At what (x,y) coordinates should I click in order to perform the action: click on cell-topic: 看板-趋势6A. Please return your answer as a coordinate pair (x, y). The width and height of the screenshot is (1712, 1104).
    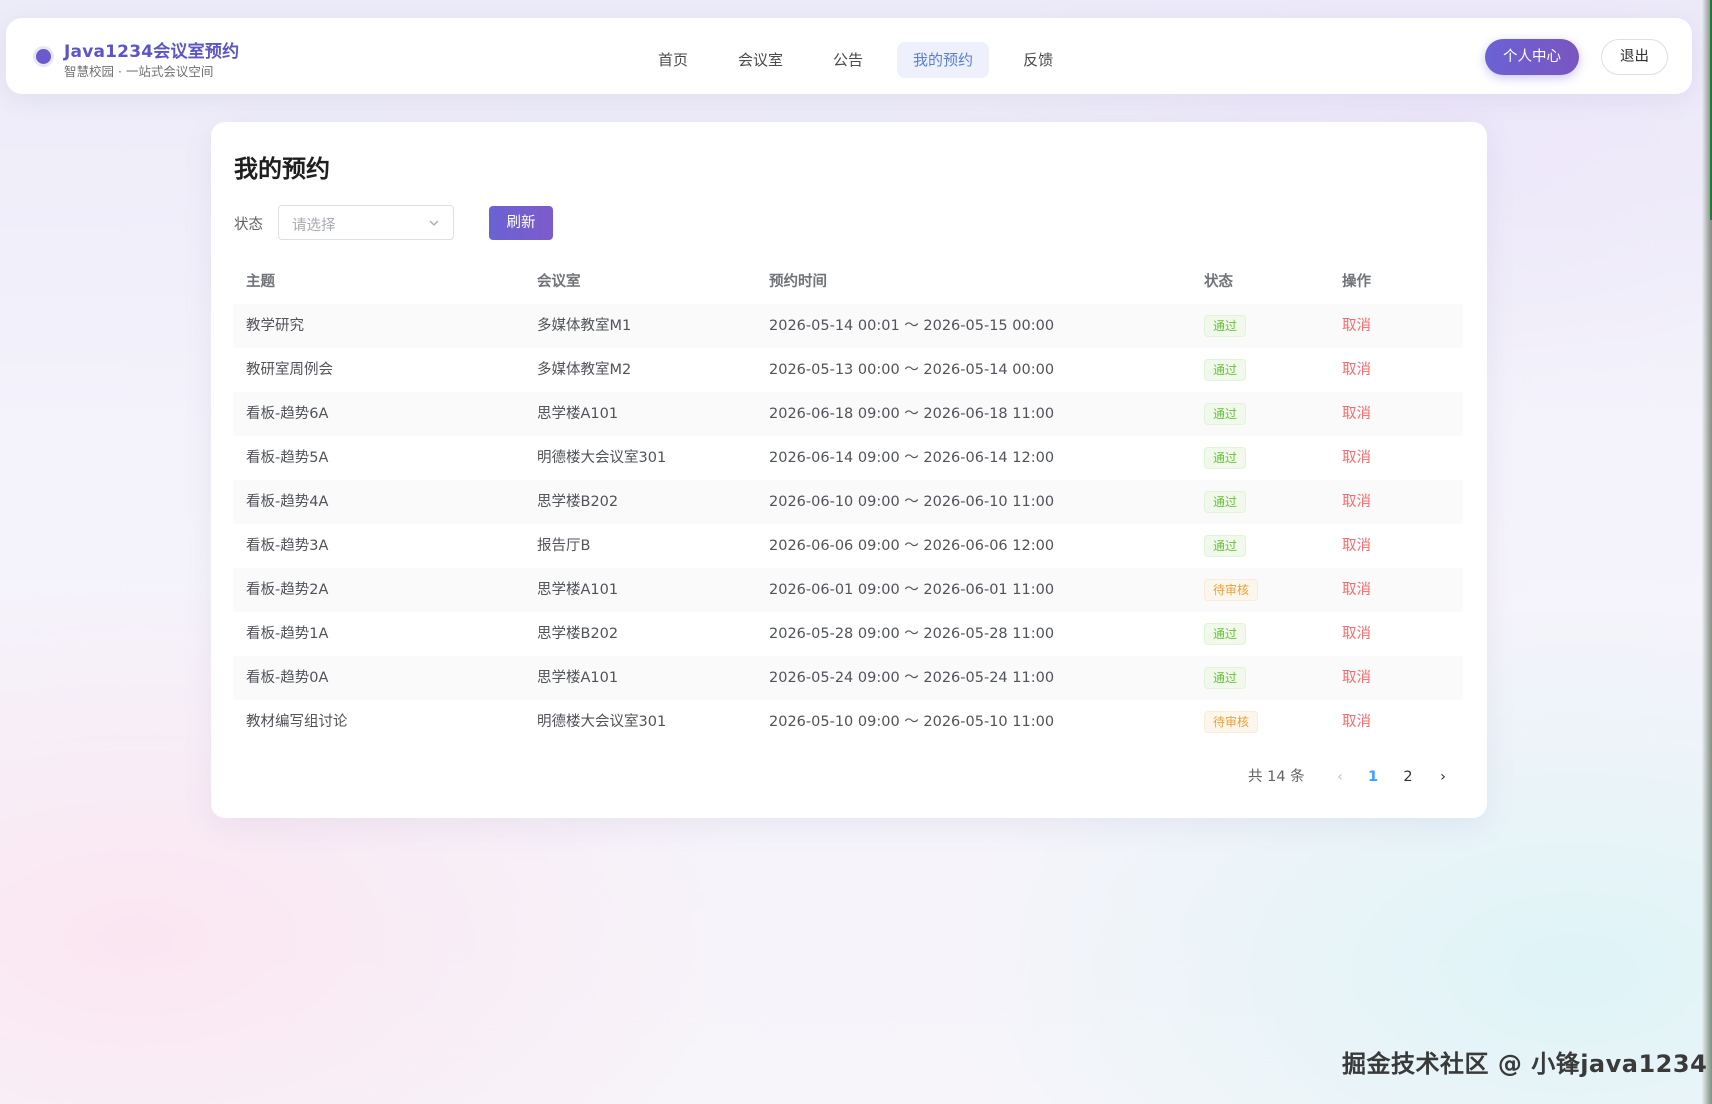
    Looking at the image, I should click on (287, 414).